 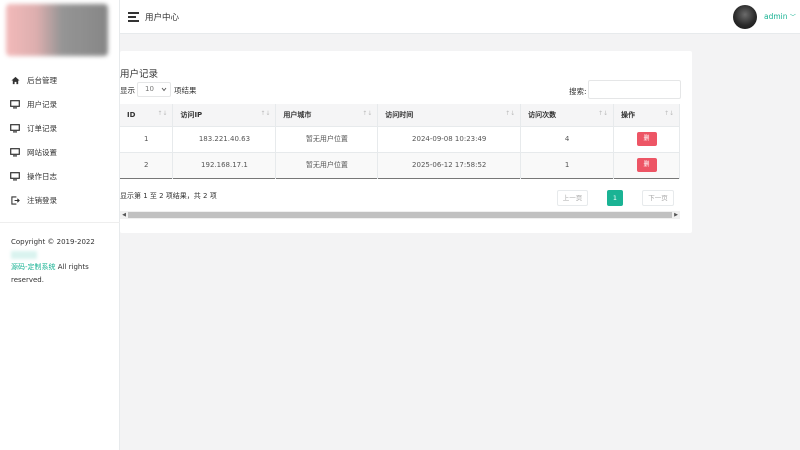 What do you see at coordinates (33, 267) in the screenshot?
I see `copyright-brand-link: 源码-定制系统` at bounding box center [33, 267].